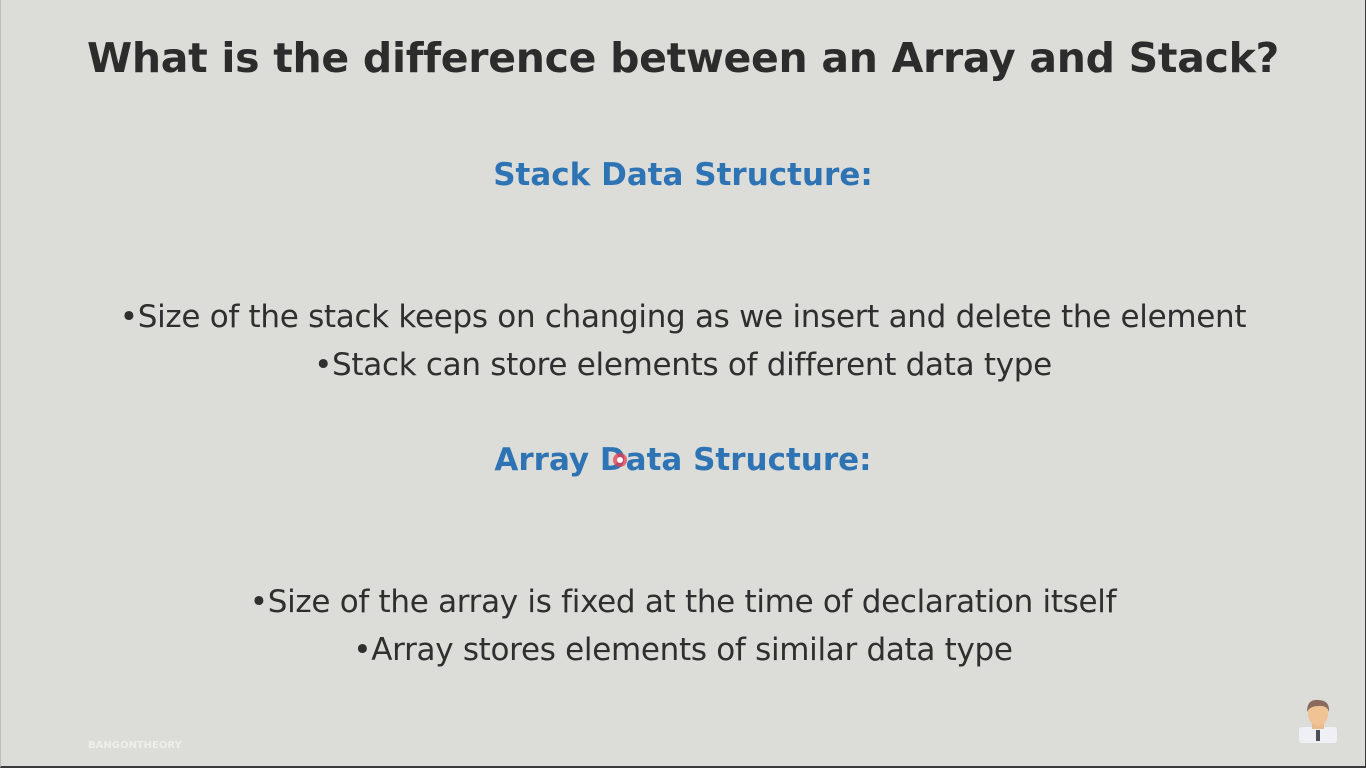 The height and width of the screenshot is (768, 1366). I want to click on presenter-avatar-icon, so click(1318, 721).